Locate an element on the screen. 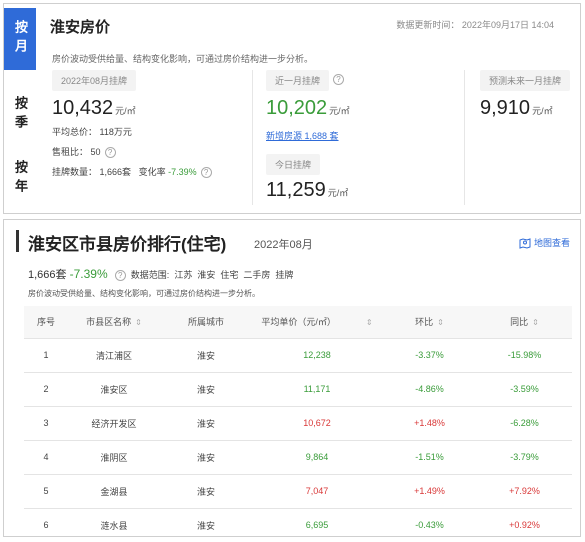 The image size is (585, 542). col-mom-label: 环比 is located at coordinates (424, 322).